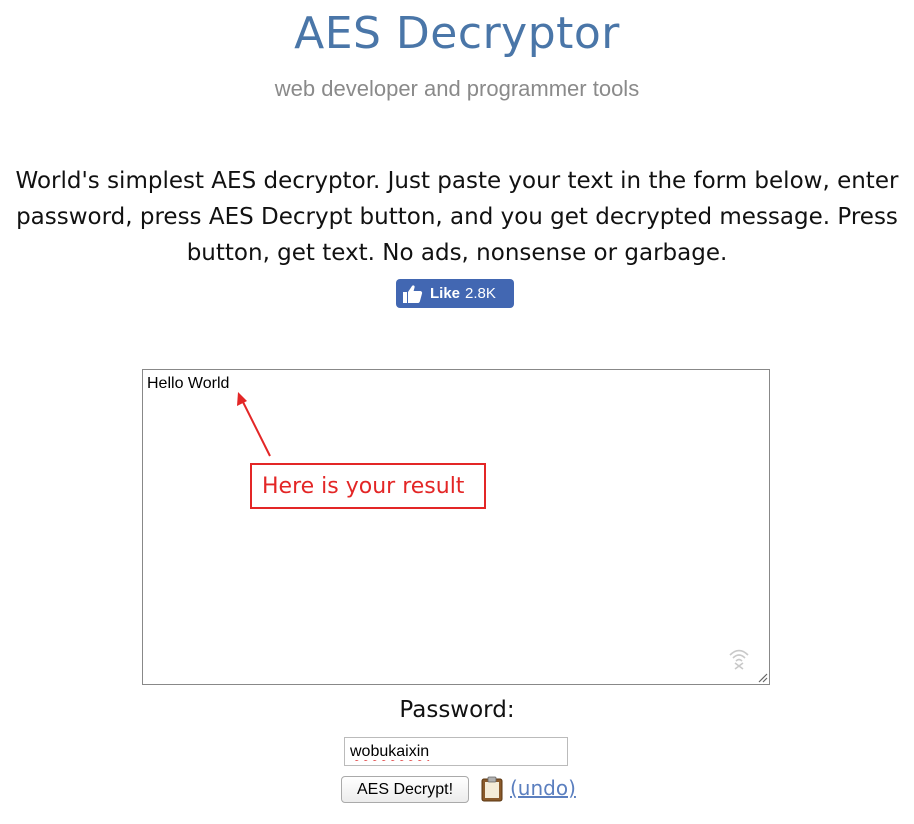 The height and width of the screenshot is (824, 914). Describe the element at coordinates (368, 486) in the screenshot. I see `annotation-callout: Here is your result` at that location.